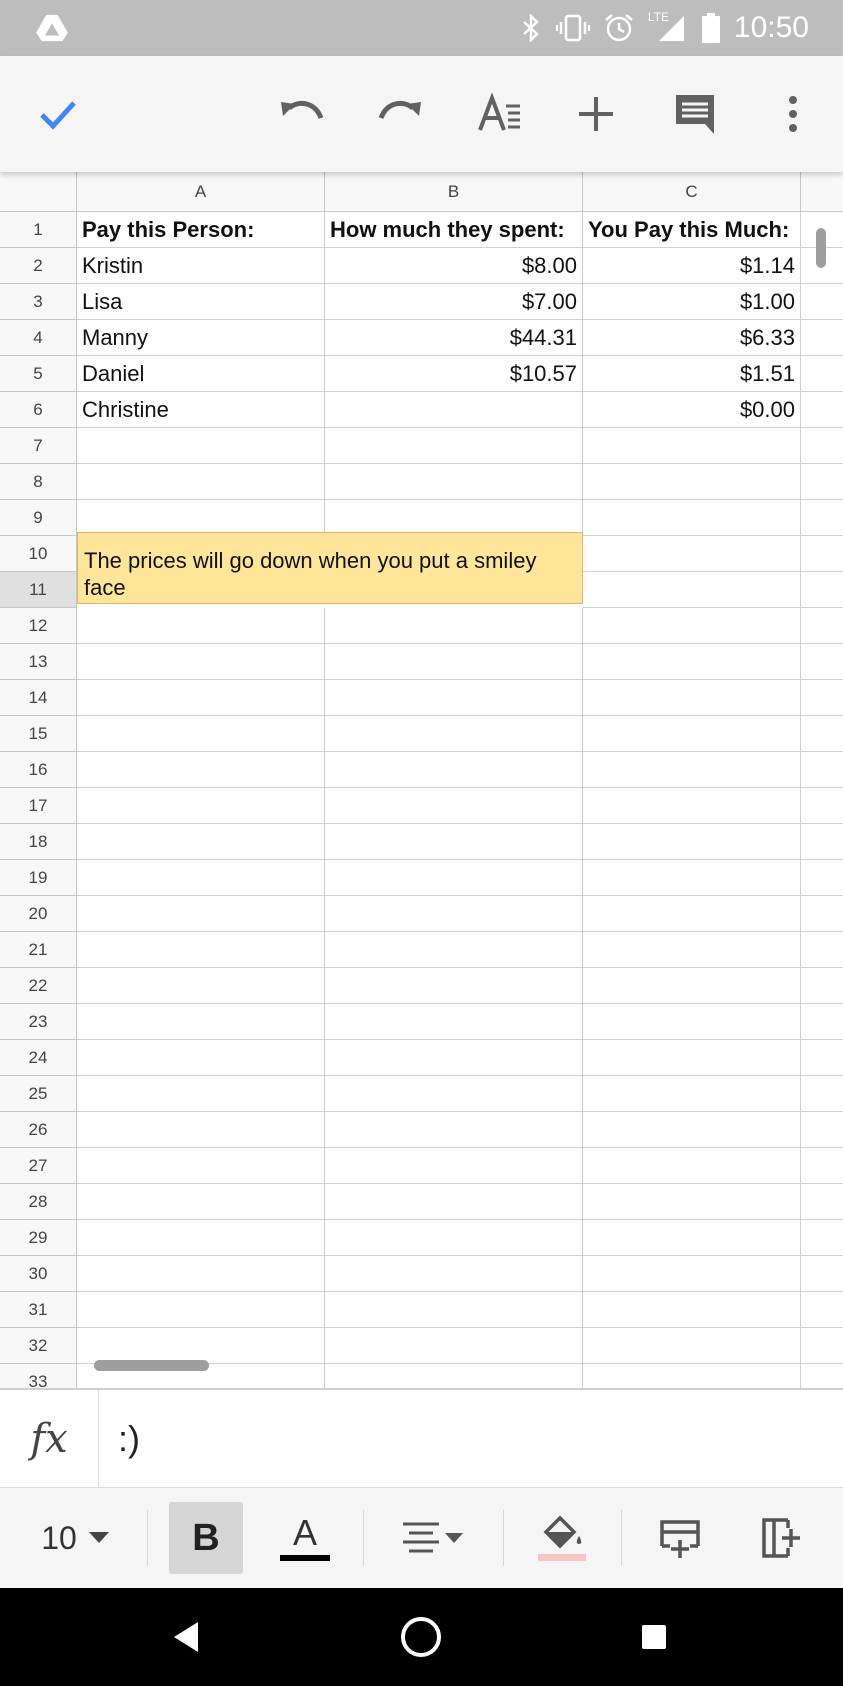 The height and width of the screenshot is (1686, 843). What do you see at coordinates (38, 302) in the screenshot?
I see `row-header-3: 3` at bounding box center [38, 302].